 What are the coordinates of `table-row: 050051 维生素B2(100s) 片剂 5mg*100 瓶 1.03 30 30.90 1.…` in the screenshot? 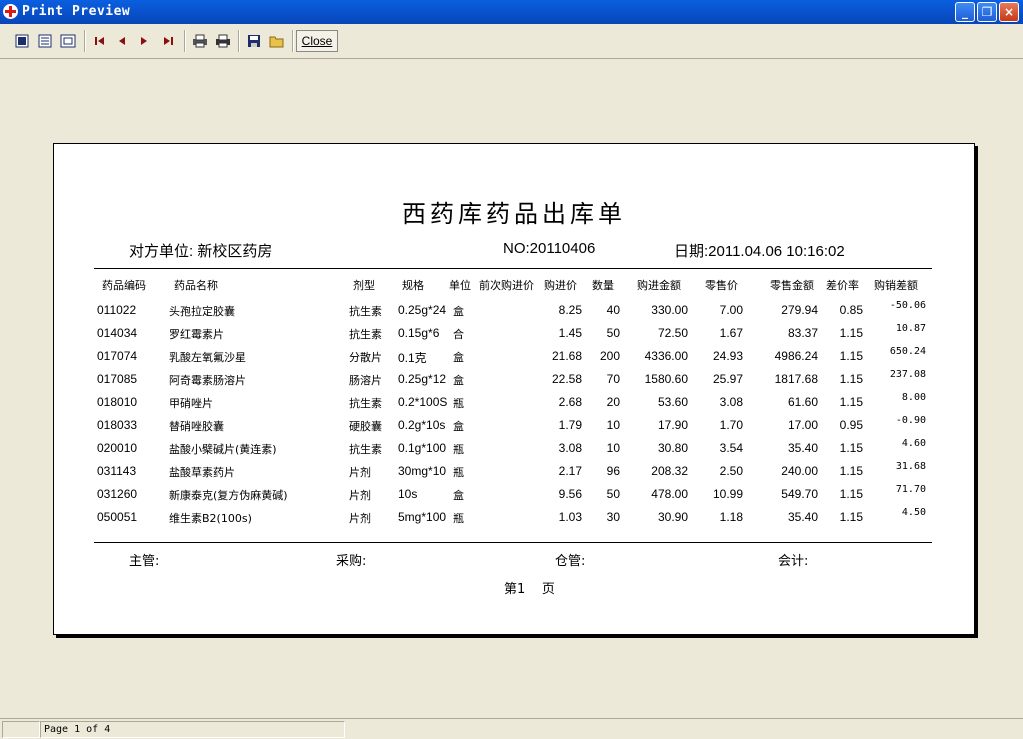 It's located at (514, 518).